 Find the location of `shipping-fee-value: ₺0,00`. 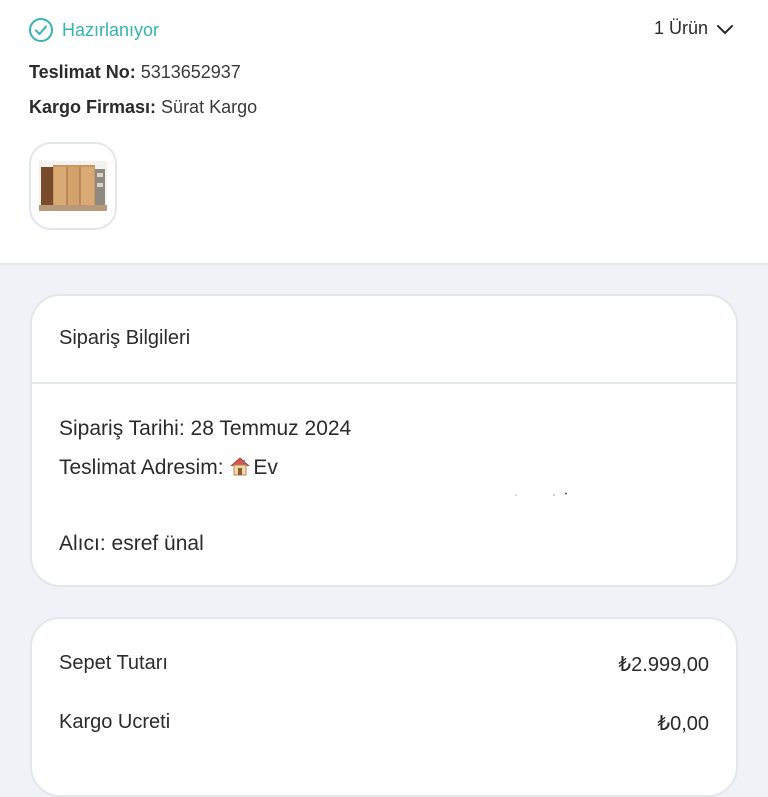

shipping-fee-value: ₺0,00 is located at coordinates (683, 724).